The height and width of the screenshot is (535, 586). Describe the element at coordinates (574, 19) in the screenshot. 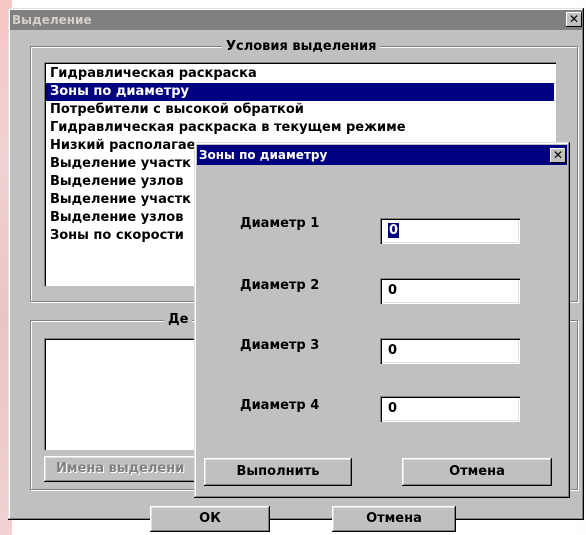

I see `main-close-icon: ✕` at that location.